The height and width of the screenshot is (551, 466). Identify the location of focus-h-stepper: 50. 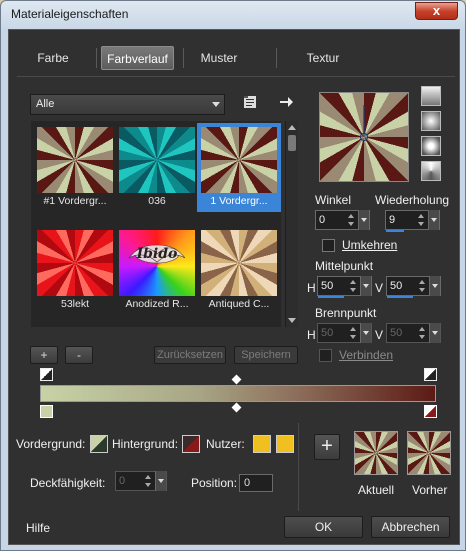
(344, 333).